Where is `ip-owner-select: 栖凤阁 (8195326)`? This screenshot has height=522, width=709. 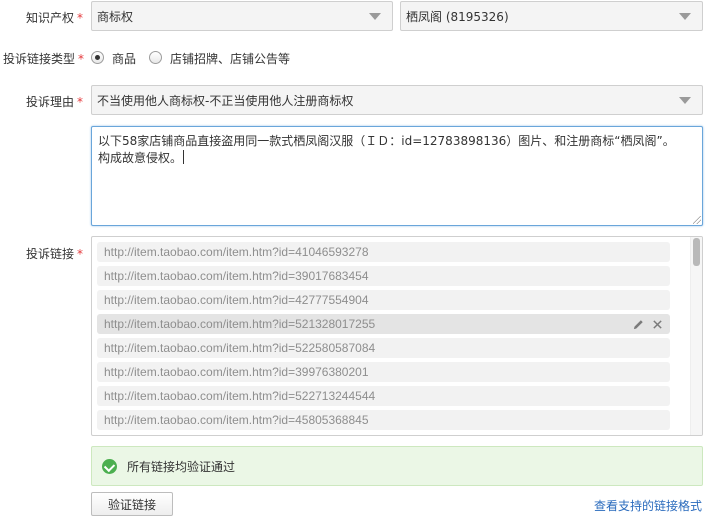 ip-owner-select: 栖凤阁 (8195326) is located at coordinates (551, 16).